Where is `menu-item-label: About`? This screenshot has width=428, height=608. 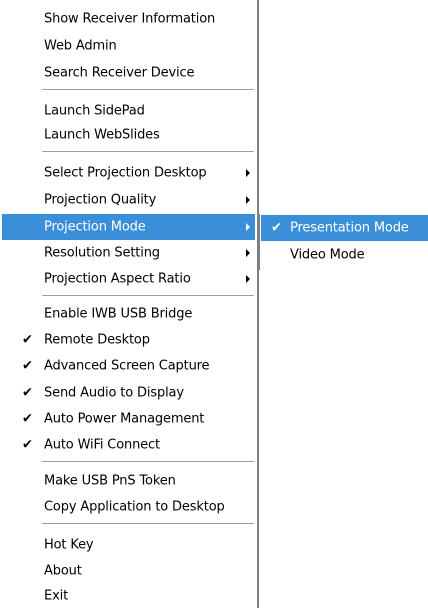 menu-item-label: About is located at coordinates (63, 571).